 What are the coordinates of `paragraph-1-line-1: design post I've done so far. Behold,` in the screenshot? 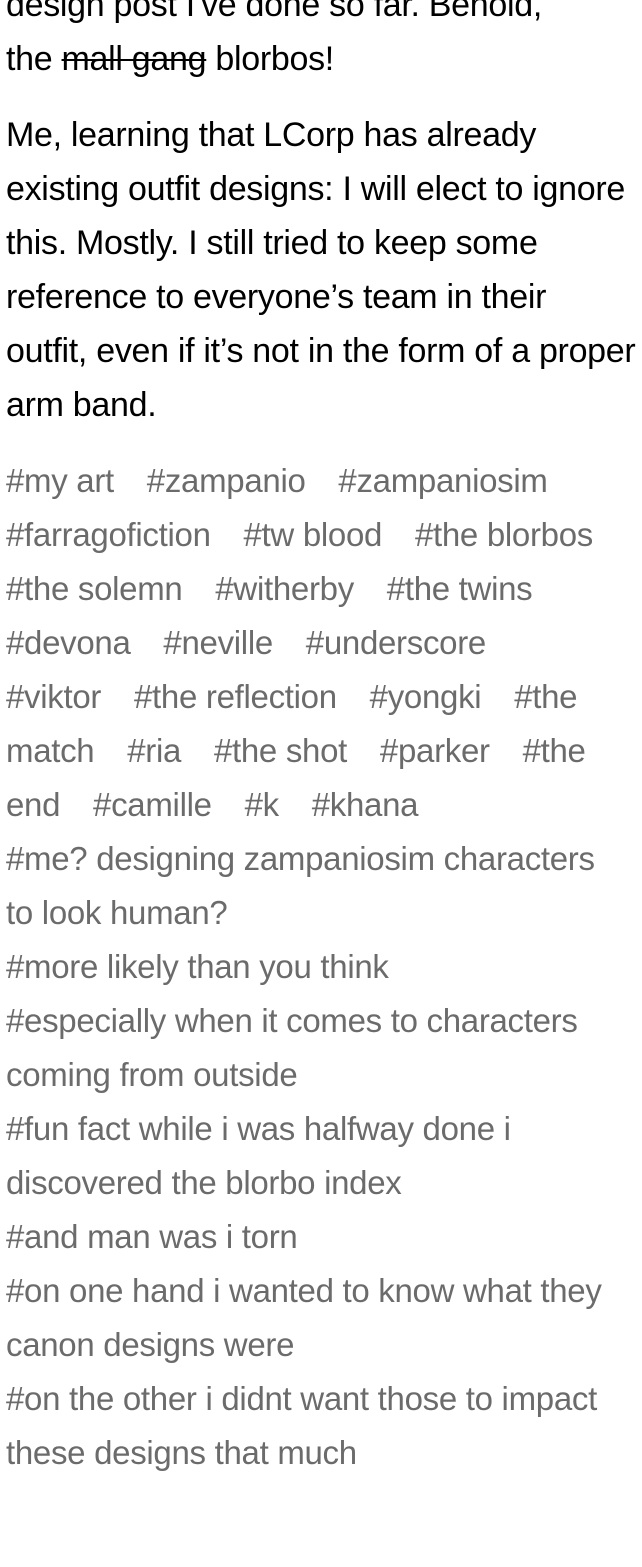 It's located at (274, 12).